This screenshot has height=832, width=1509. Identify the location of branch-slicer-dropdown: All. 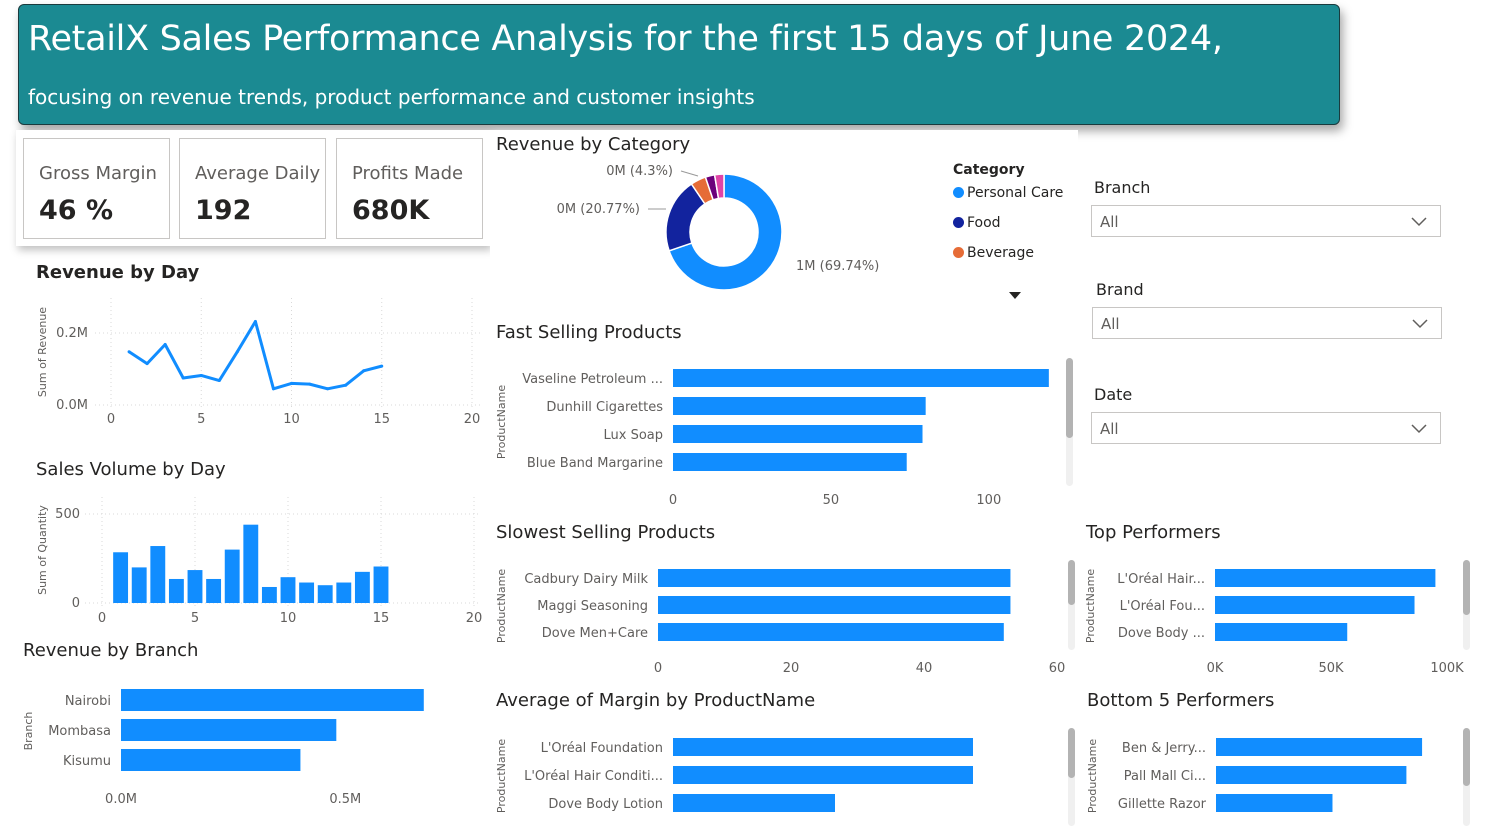
(1266, 221).